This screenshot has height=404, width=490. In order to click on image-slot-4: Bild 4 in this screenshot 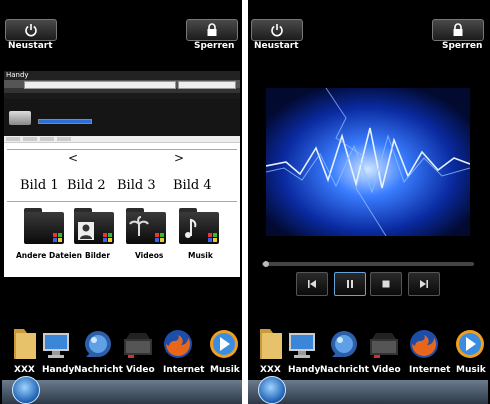, I will do `click(192, 185)`.